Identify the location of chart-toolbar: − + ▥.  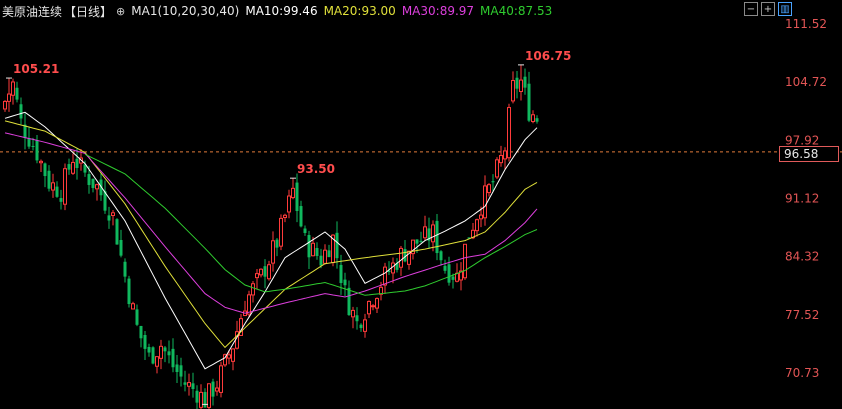
(768, 9).